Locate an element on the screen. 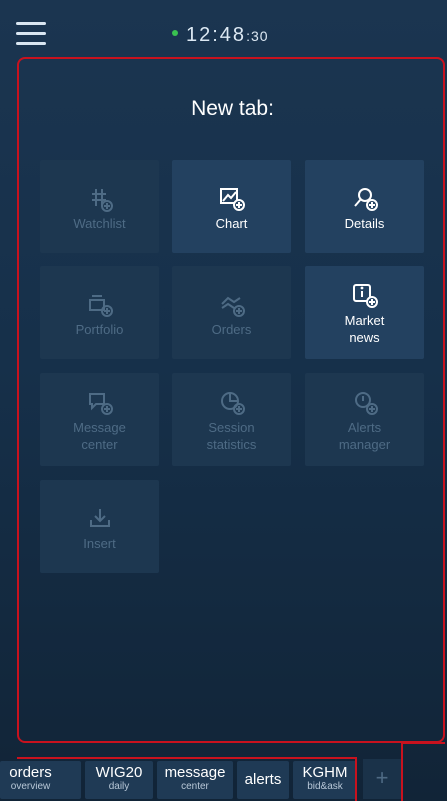  session-statistics-icon is located at coordinates (231, 403).